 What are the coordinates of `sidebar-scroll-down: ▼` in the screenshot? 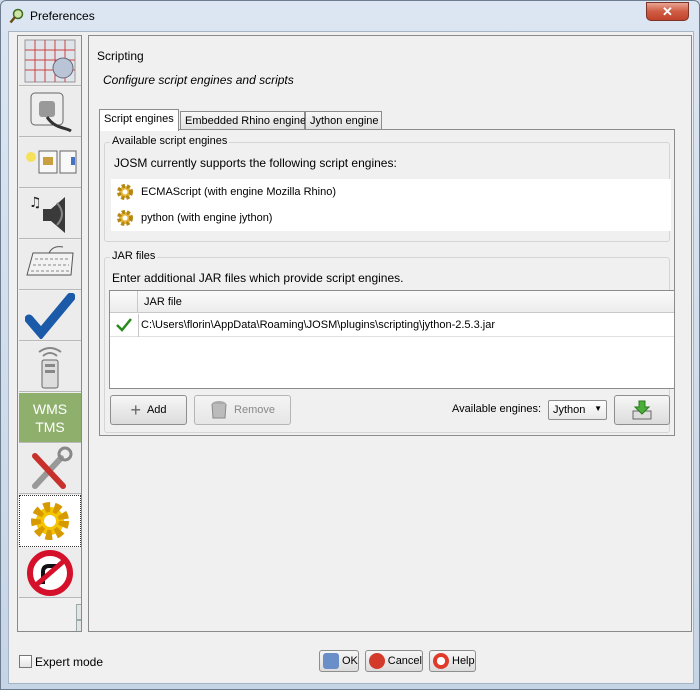 It's located at (78, 625).